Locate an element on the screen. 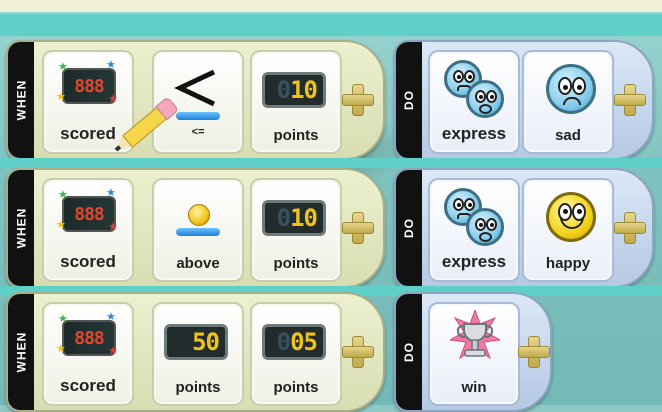  sad-tile: sad is located at coordinates (568, 102).